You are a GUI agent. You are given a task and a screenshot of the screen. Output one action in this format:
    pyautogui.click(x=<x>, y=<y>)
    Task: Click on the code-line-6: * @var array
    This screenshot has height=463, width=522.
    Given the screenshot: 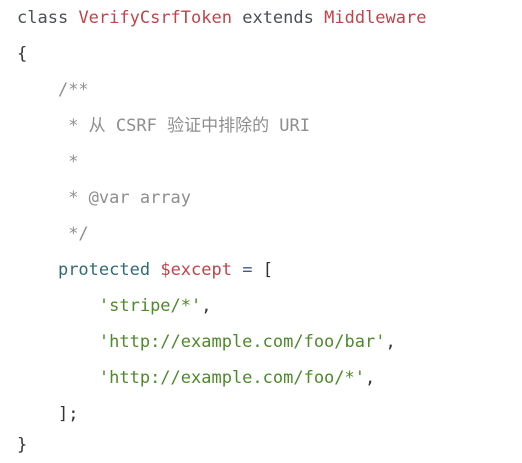 What is the action you would take?
    pyautogui.click(x=104, y=198)
    